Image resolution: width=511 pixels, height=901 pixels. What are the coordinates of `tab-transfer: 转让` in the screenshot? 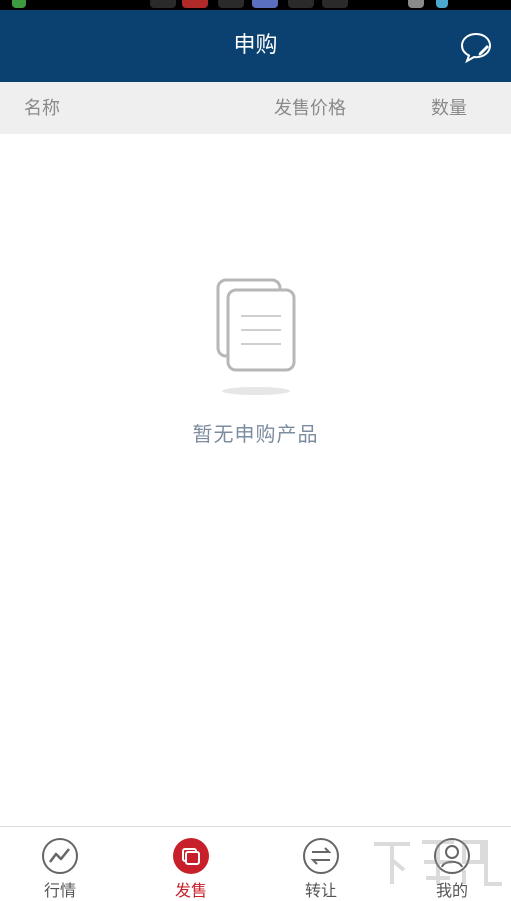 It's located at (321, 864).